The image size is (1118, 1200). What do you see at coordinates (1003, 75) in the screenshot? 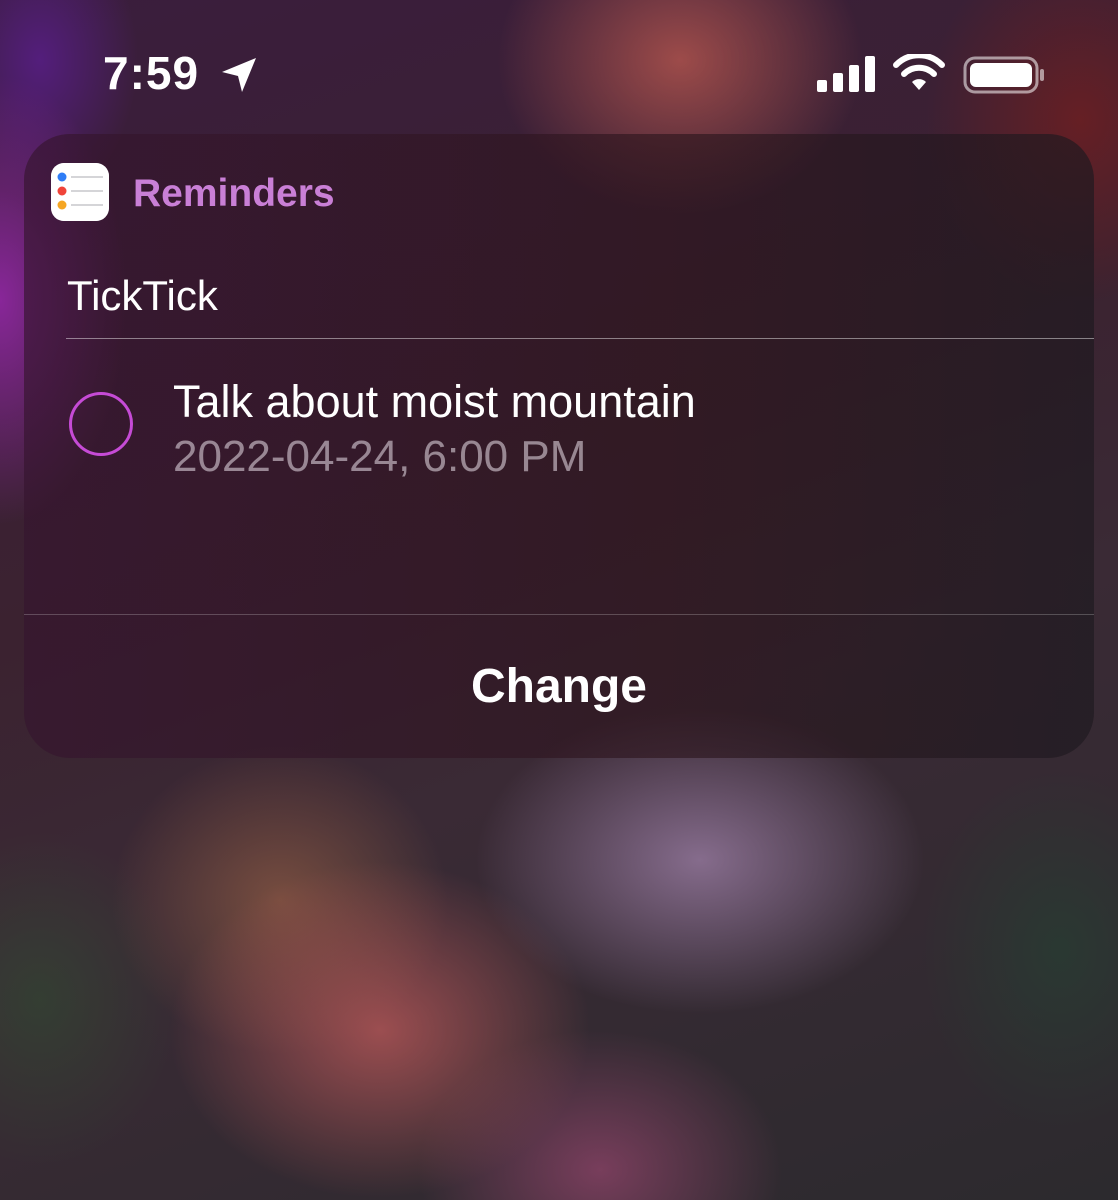
I see `battery-icon` at bounding box center [1003, 75].